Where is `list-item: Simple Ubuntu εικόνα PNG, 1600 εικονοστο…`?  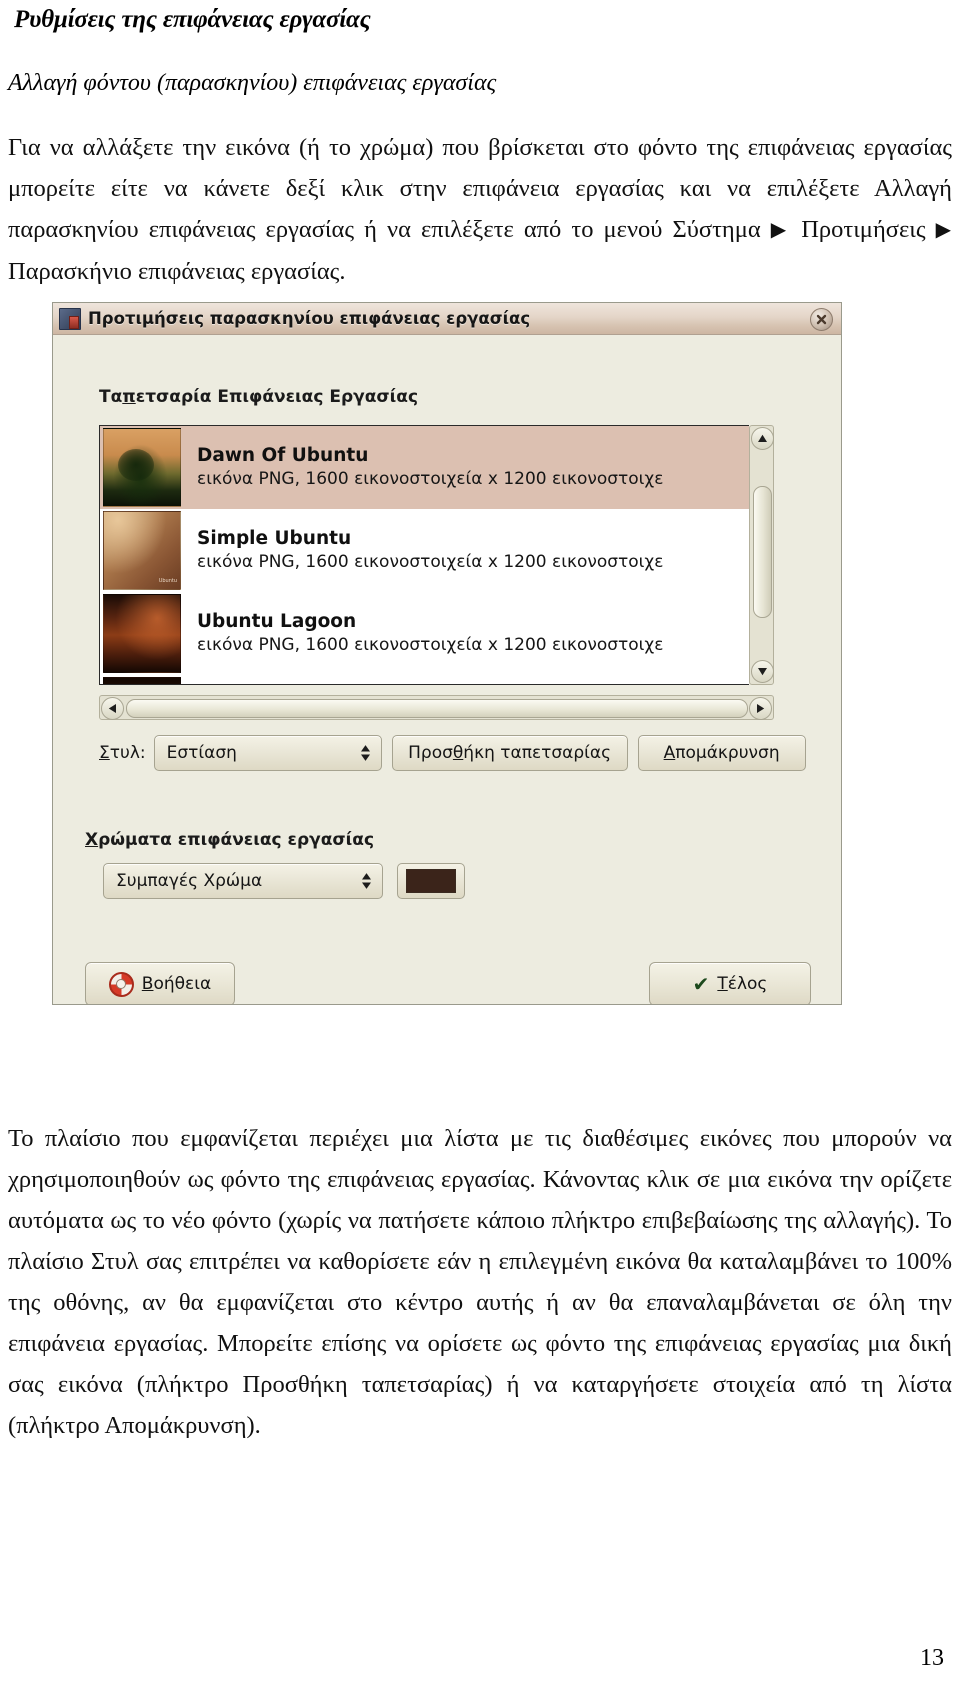 list-item: Simple Ubuntu εικόνα PNG, 1600 εικονοστο… is located at coordinates (424, 550).